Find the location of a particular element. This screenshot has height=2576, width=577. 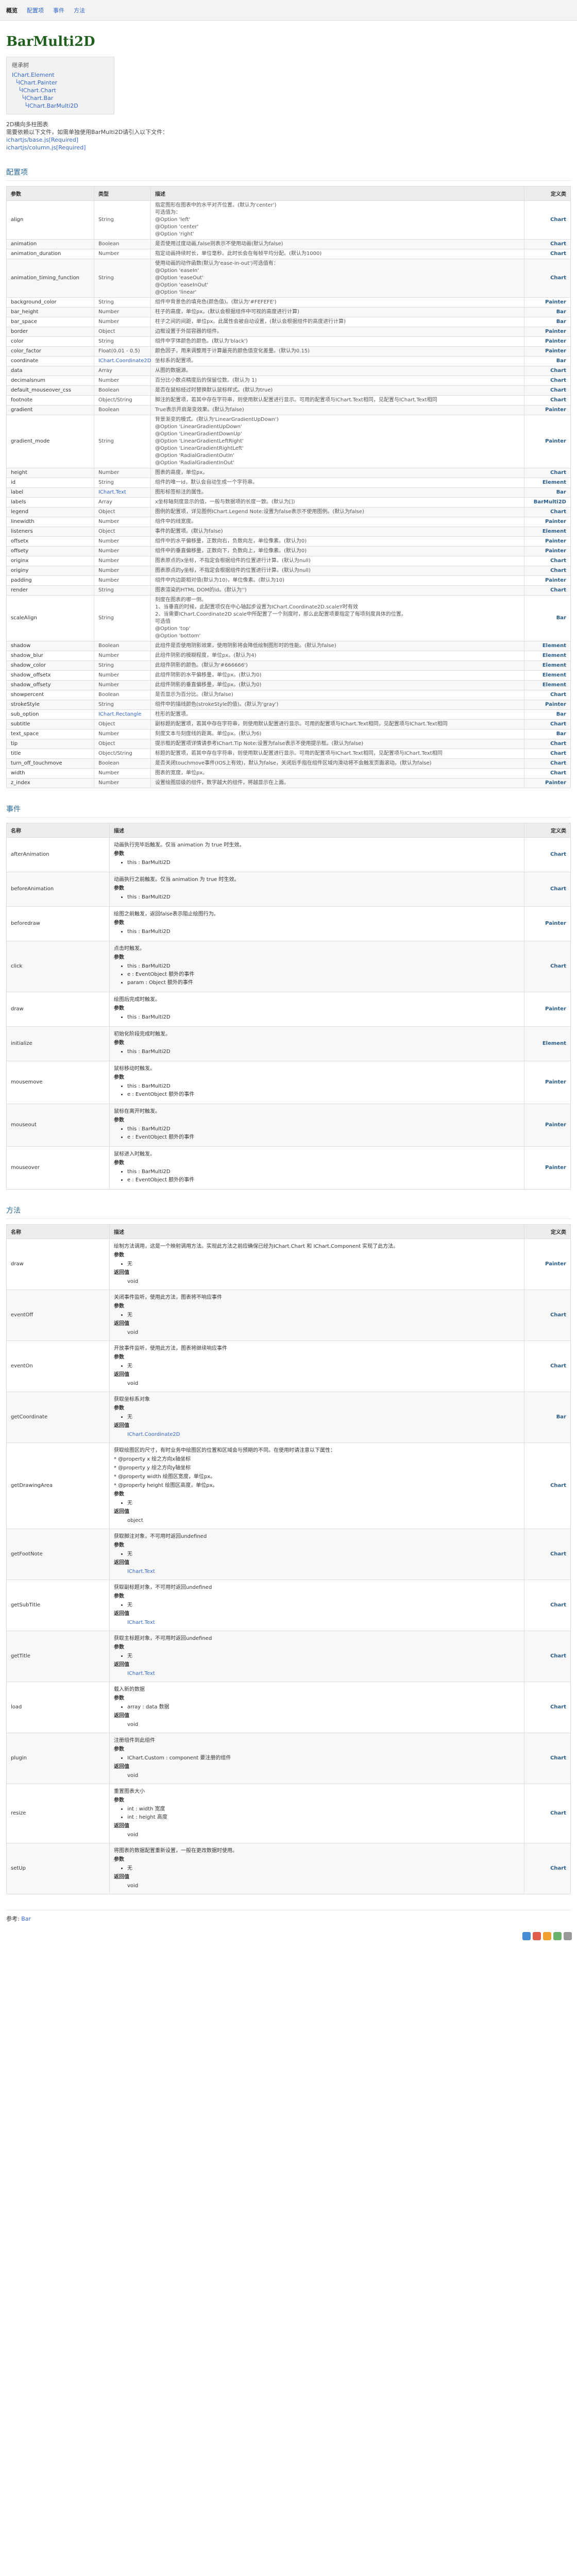

requires-link: ichartjs/base.js[Required] is located at coordinates (288, 140).